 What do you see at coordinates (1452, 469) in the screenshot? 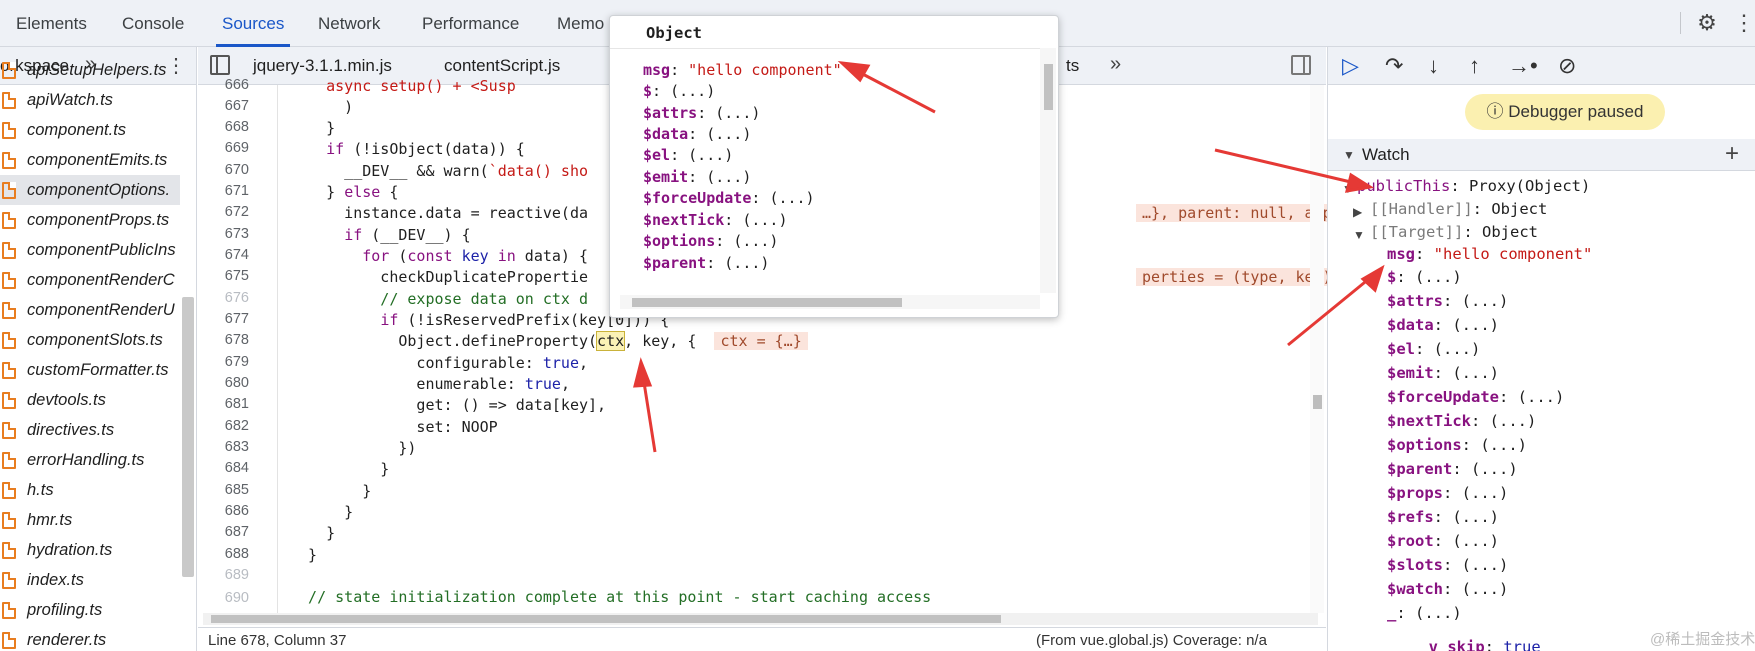
I see `watch-property: $parent: (...)` at bounding box center [1452, 469].